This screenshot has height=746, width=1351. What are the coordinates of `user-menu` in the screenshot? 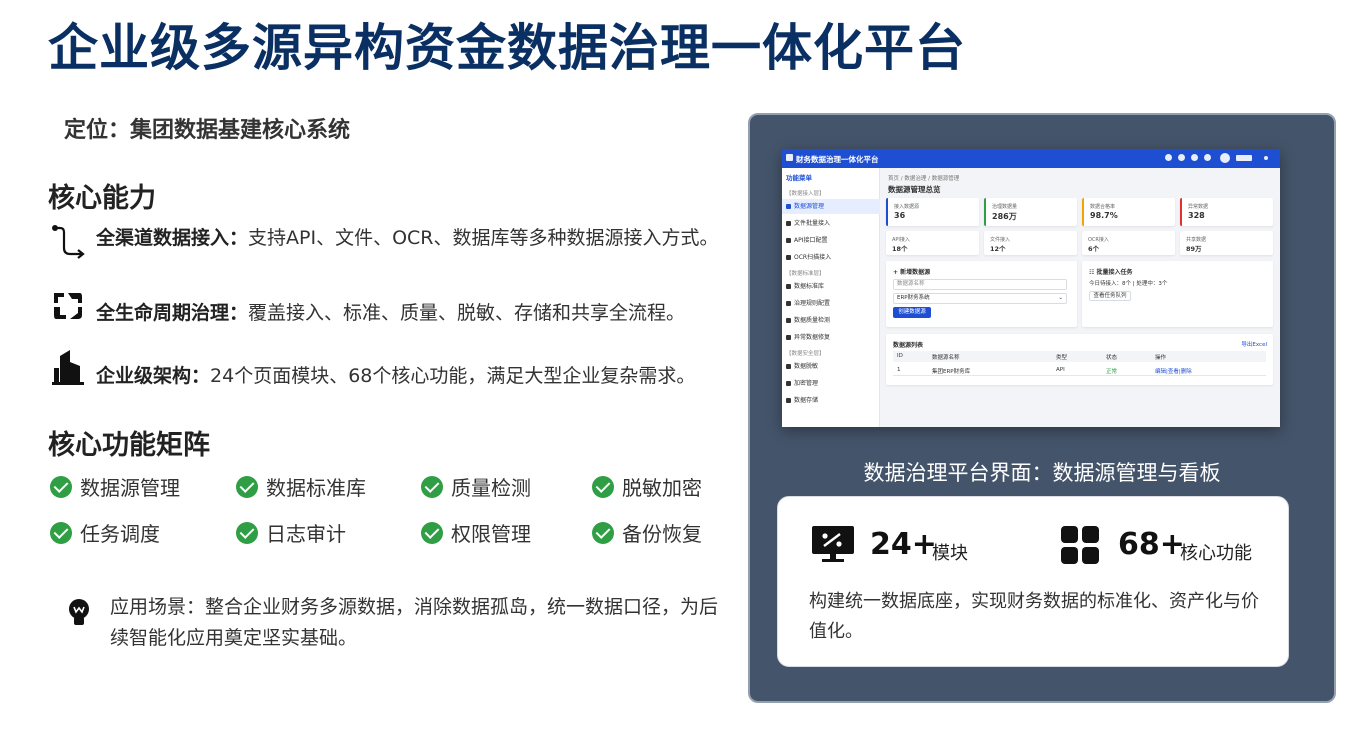 It's located at (1244, 158).